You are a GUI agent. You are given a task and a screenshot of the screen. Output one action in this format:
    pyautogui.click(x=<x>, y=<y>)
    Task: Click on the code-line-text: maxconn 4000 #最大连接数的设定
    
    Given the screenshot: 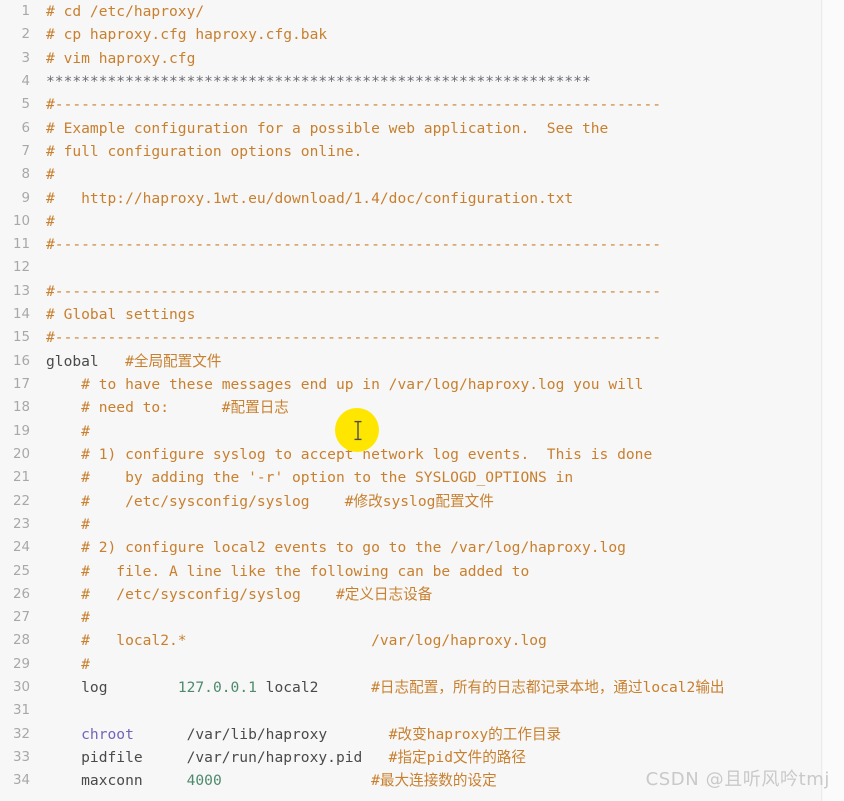 What is the action you would take?
    pyautogui.click(x=271, y=780)
    